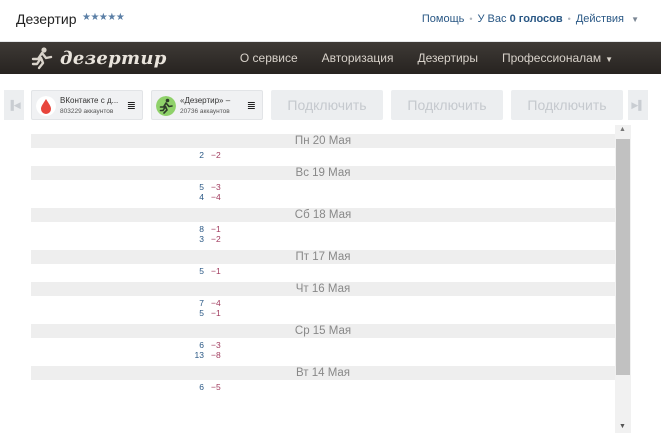 The image size is (661, 433). I want to click on help-link: Помощь, so click(443, 19).